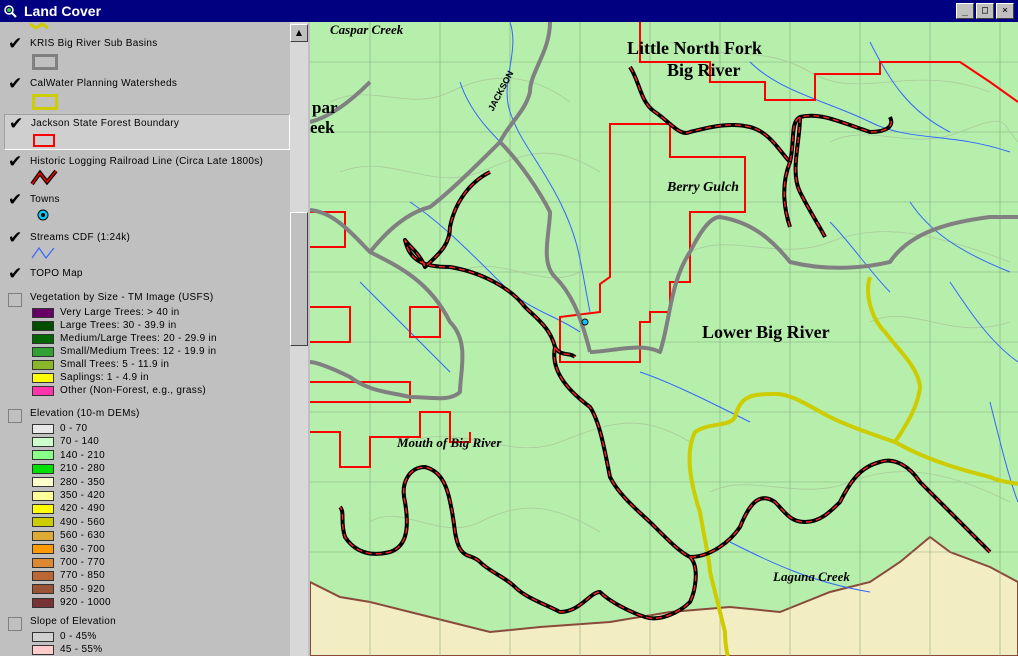  What do you see at coordinates (138, 351) in the screenshot?
I see `class-label: Small/Medium Trees: 12 - 19.9 in` at bounding box center [138, 351].